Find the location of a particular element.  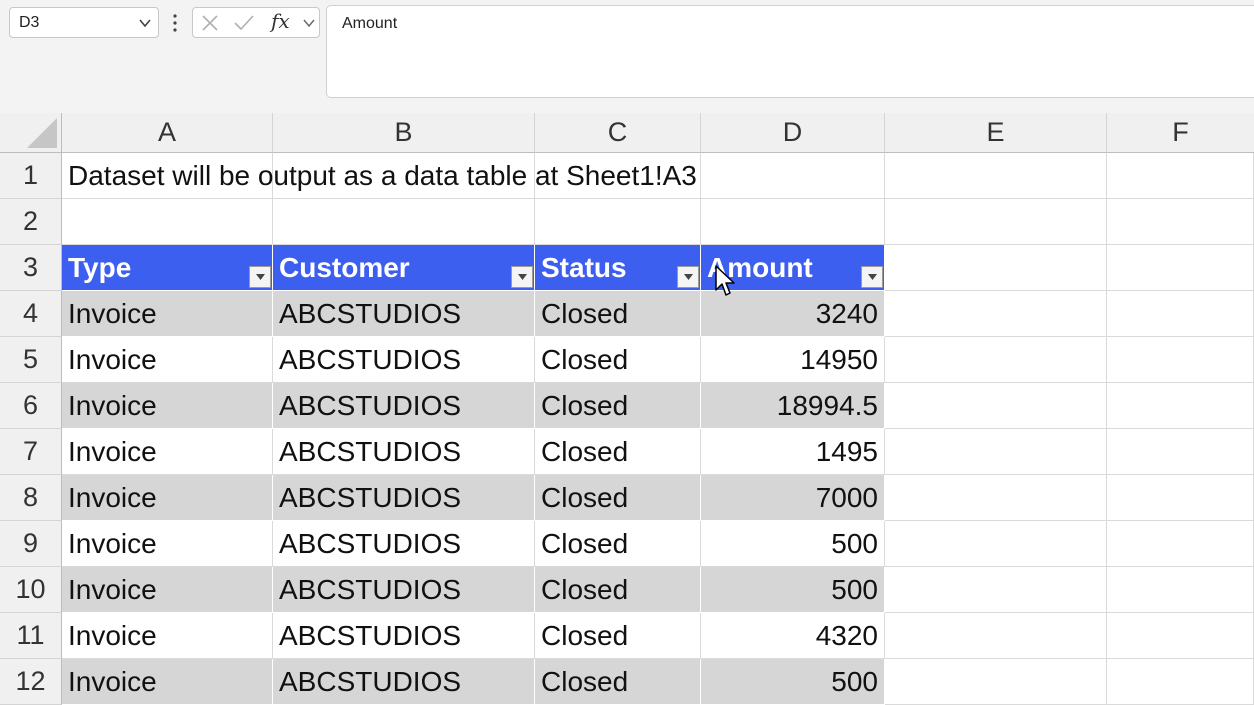

insert-function-icon: fx is located at coordinates (280, 21).